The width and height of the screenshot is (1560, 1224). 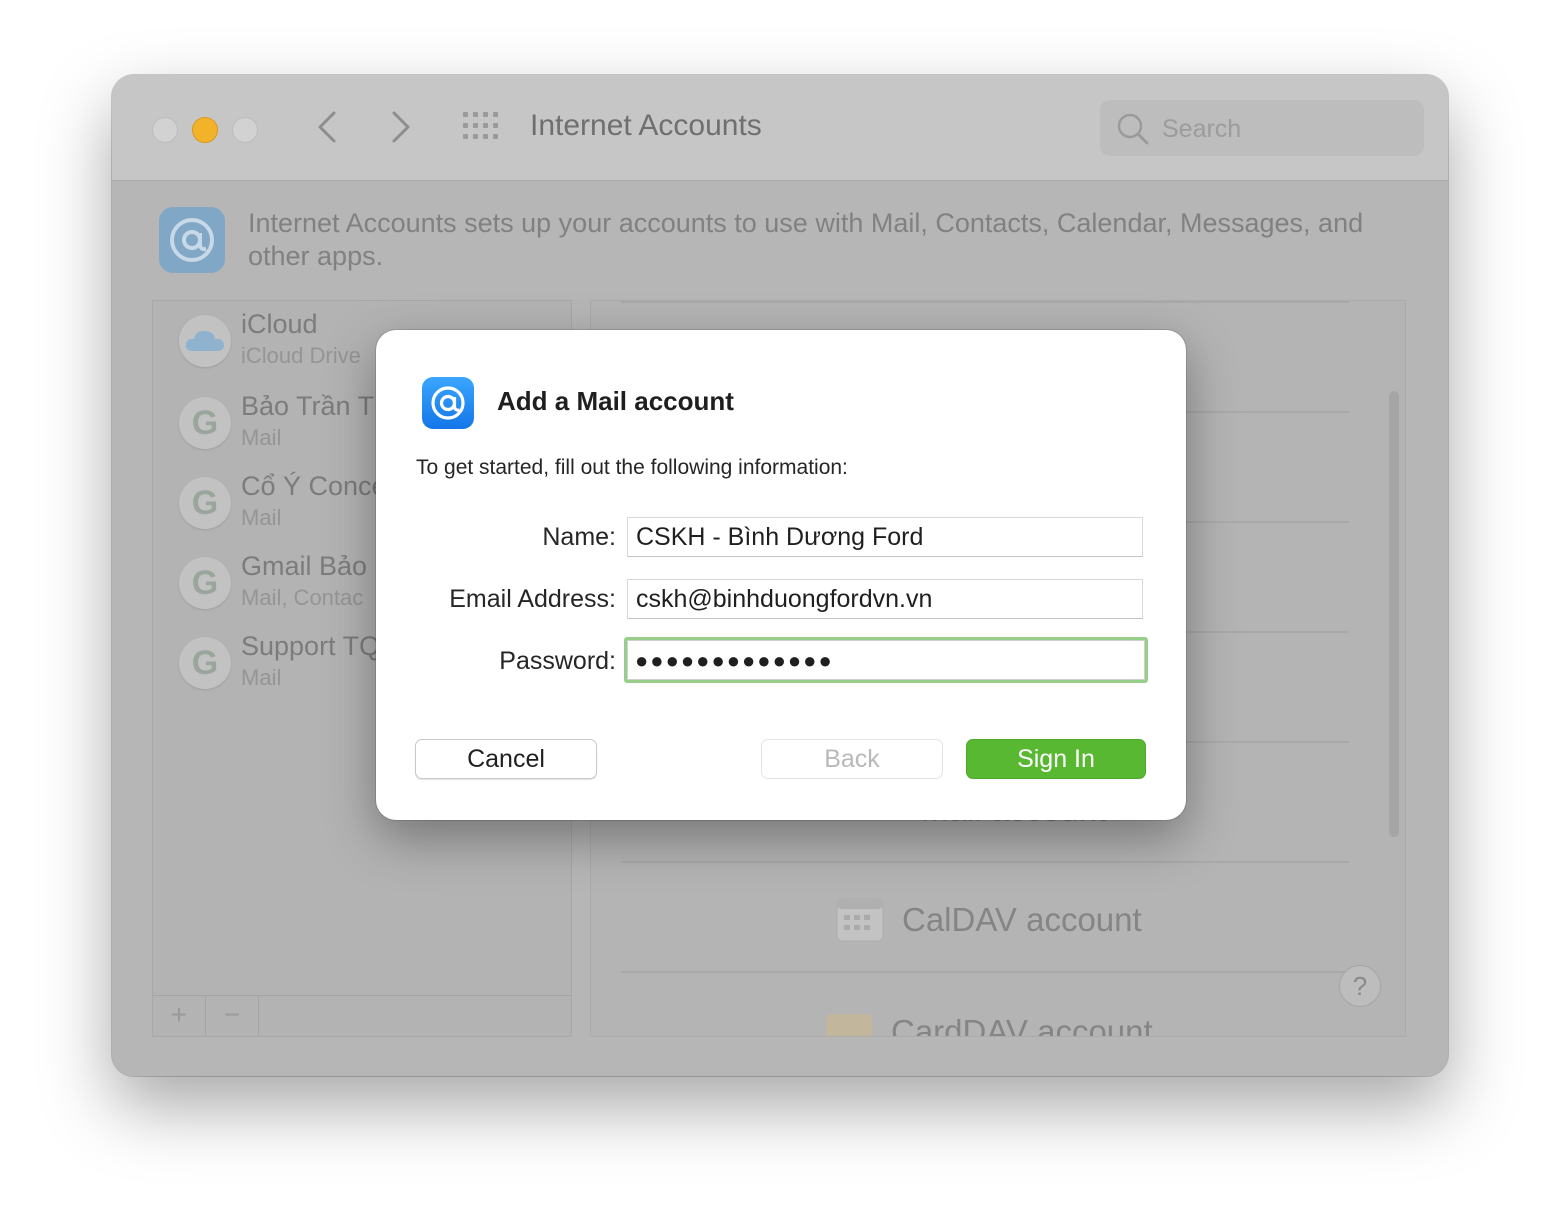 I want to click on icloud-icon, so click(x=205, y=341).